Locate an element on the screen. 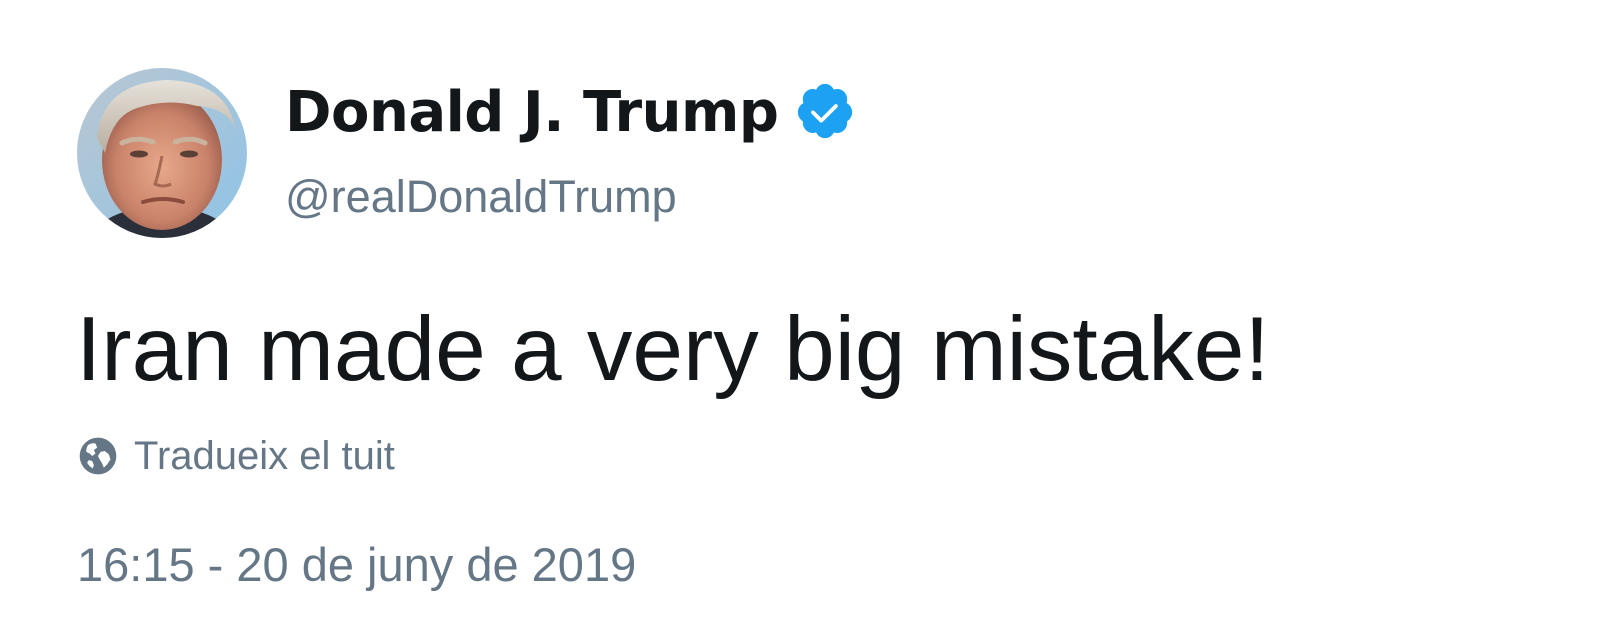 The image size is (1600, 639). author-handle: @realDonaldTrump is located at coordinates (481, 197).